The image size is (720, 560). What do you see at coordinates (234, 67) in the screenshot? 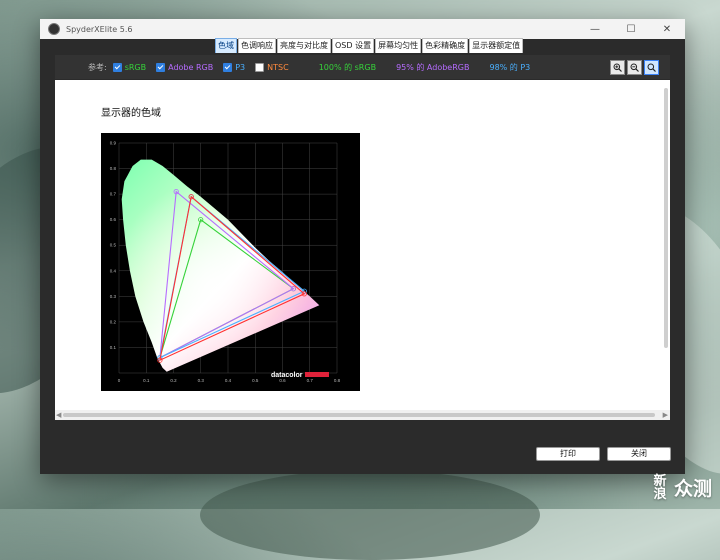
I see `legend-item-p3: P3` at bounding box center [234, 67].